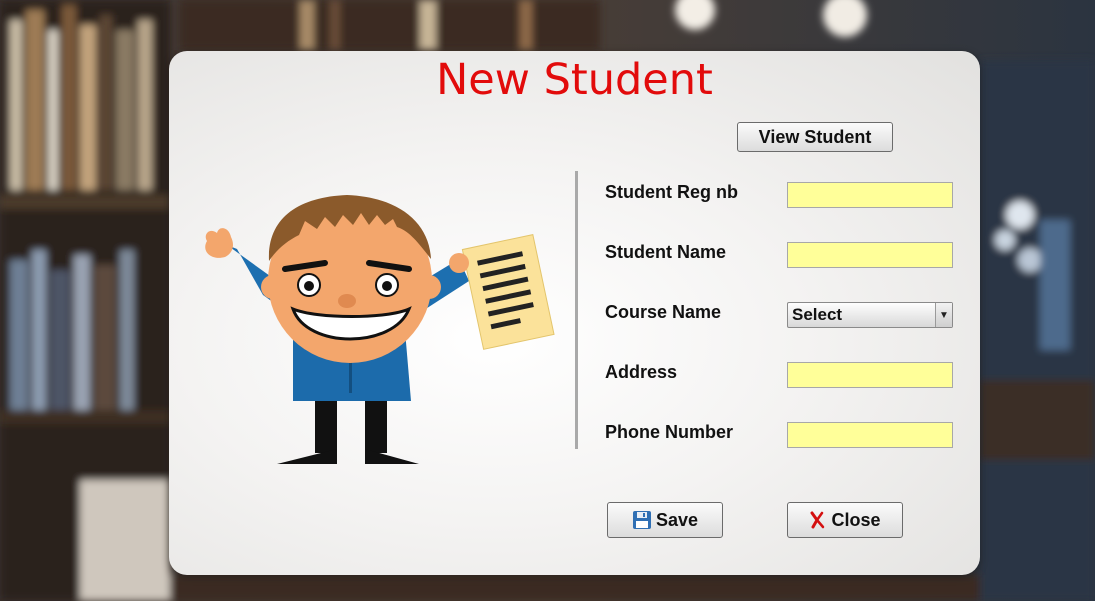 The height and width of the screenshot is (601, 1095). What do you see at coordinates (870, 315) in the screenshot?
I see `course-select: Select ▼` at bounding box center [870, 315].